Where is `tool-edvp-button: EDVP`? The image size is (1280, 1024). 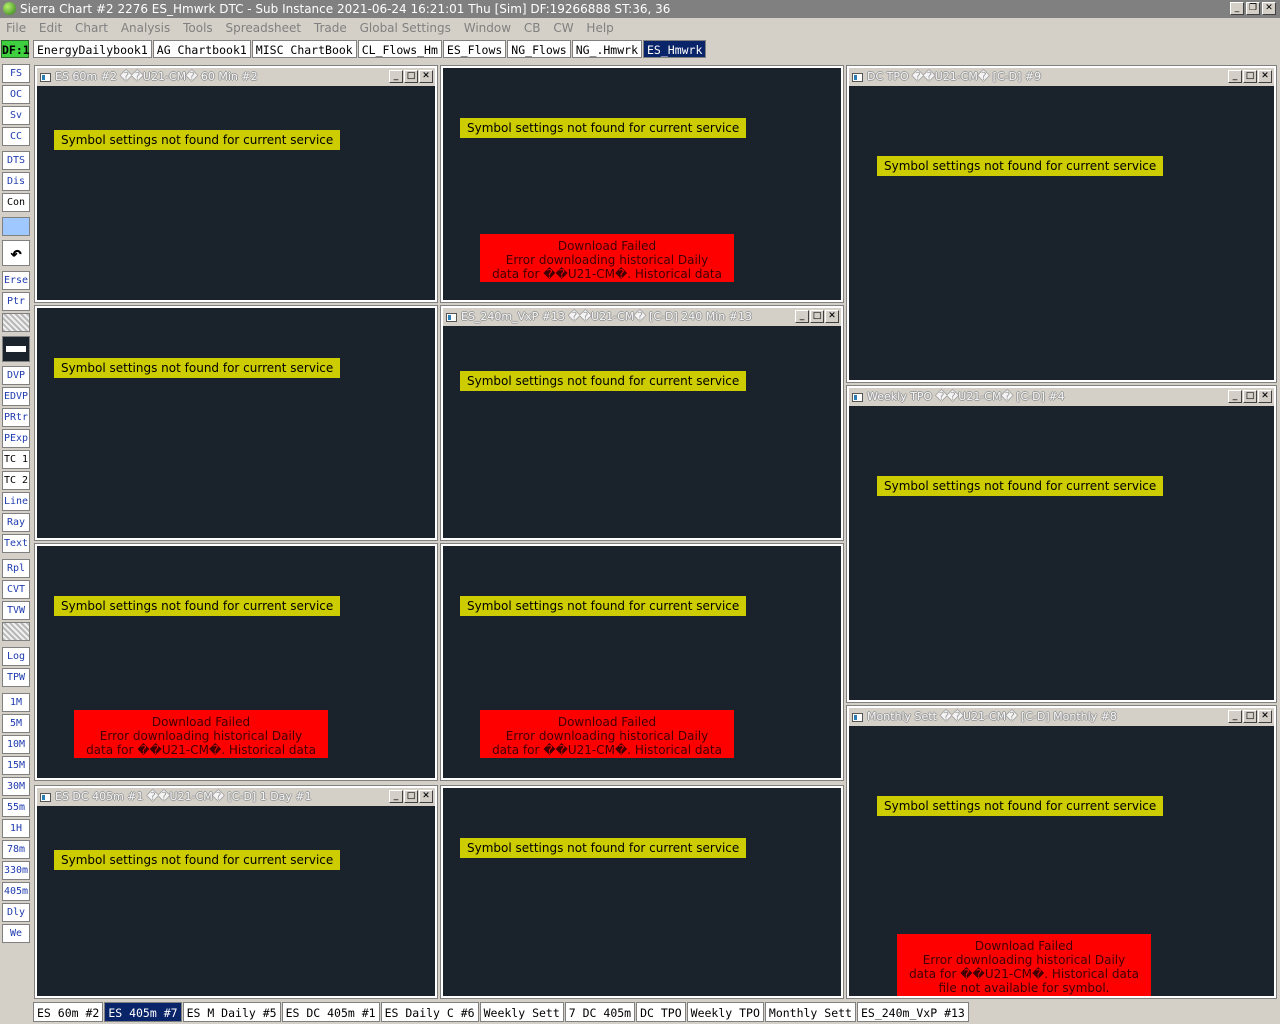
tool-edvp-button: EDVP is located at coordinates (16, 396).